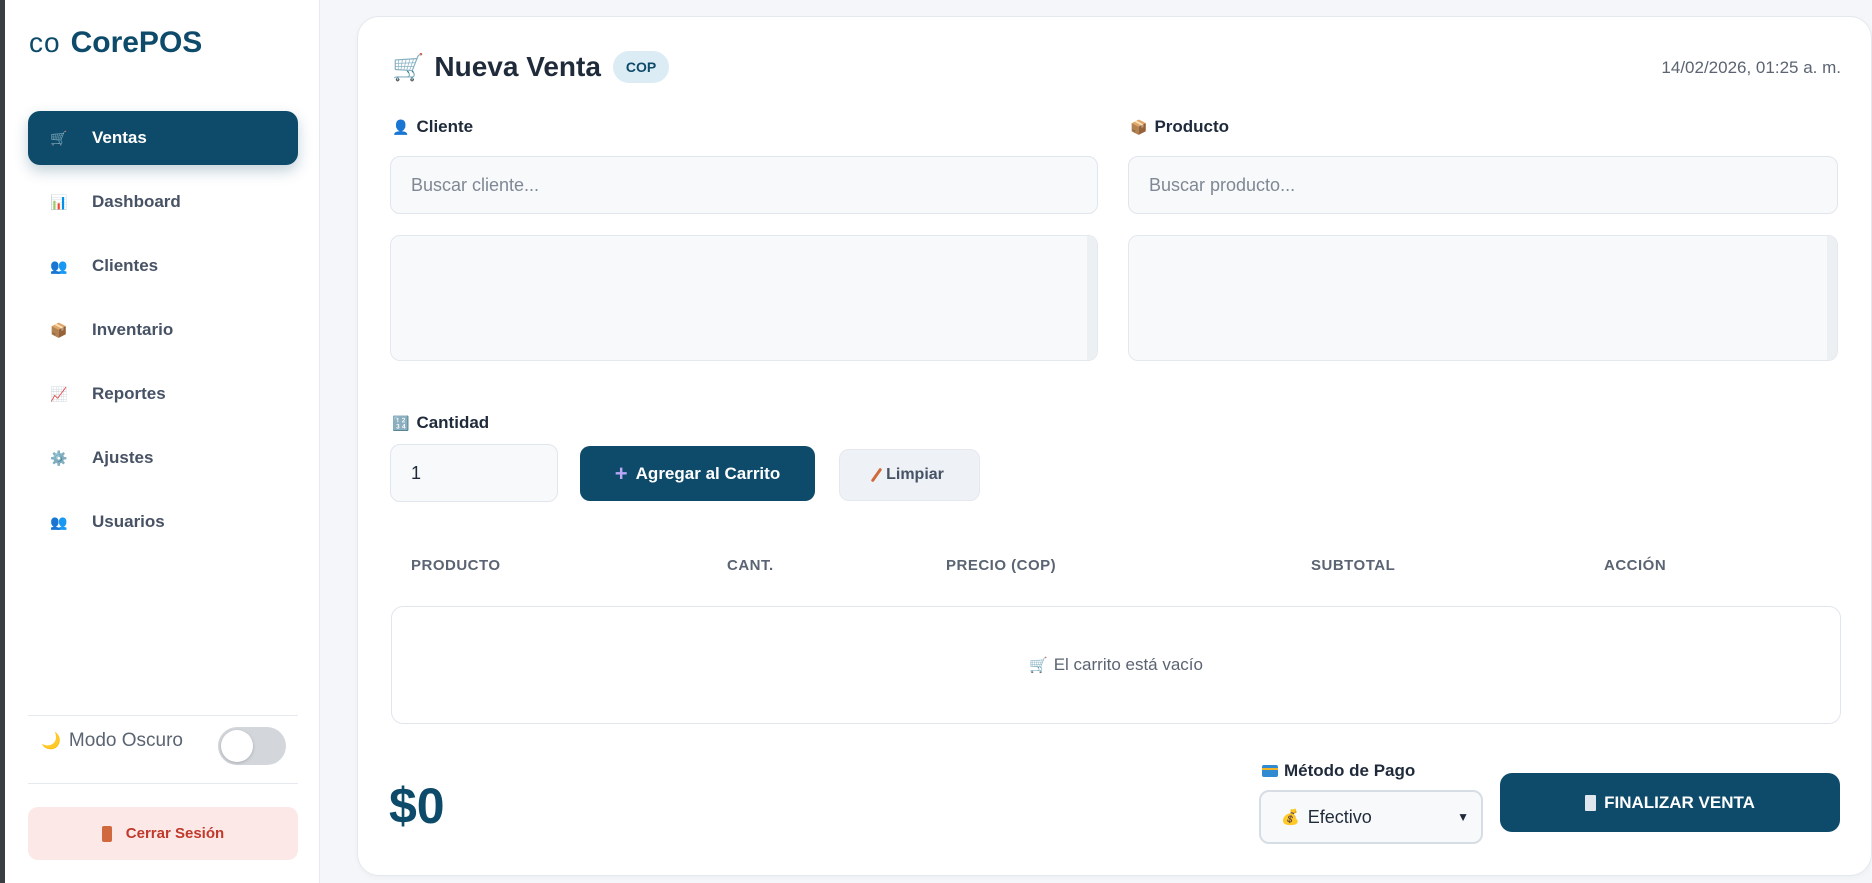  Describe the element at coordinates (163, 138) in the screenshot. I see `sidebar-item-ventas: 🛒 Ventas` at that location.